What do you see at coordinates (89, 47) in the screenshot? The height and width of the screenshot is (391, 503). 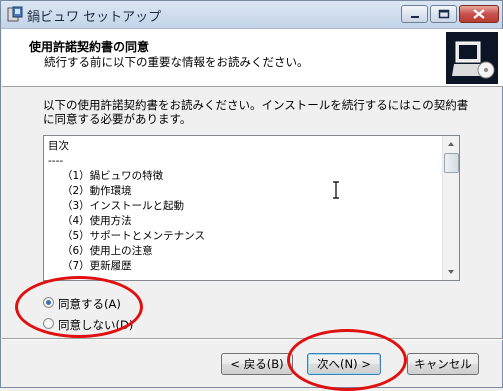 I see `page-title: 使用許諾契約書の同意` at bounding box center [89, 47].